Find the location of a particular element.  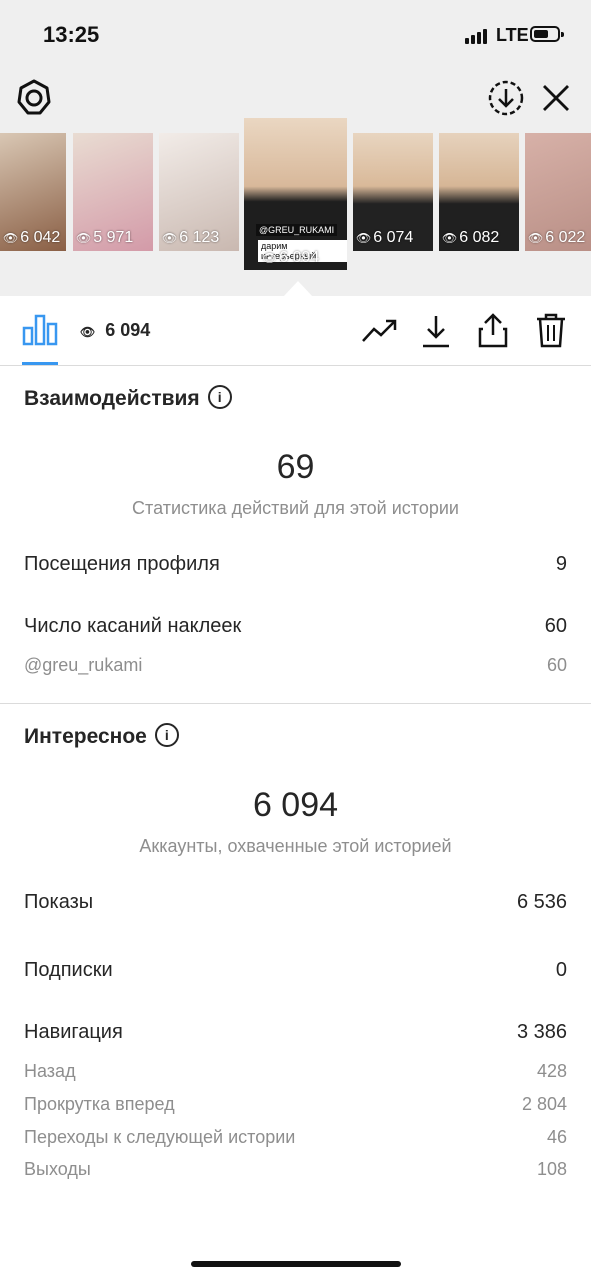

bar-chart-icon is located at coordinates (40, 330).